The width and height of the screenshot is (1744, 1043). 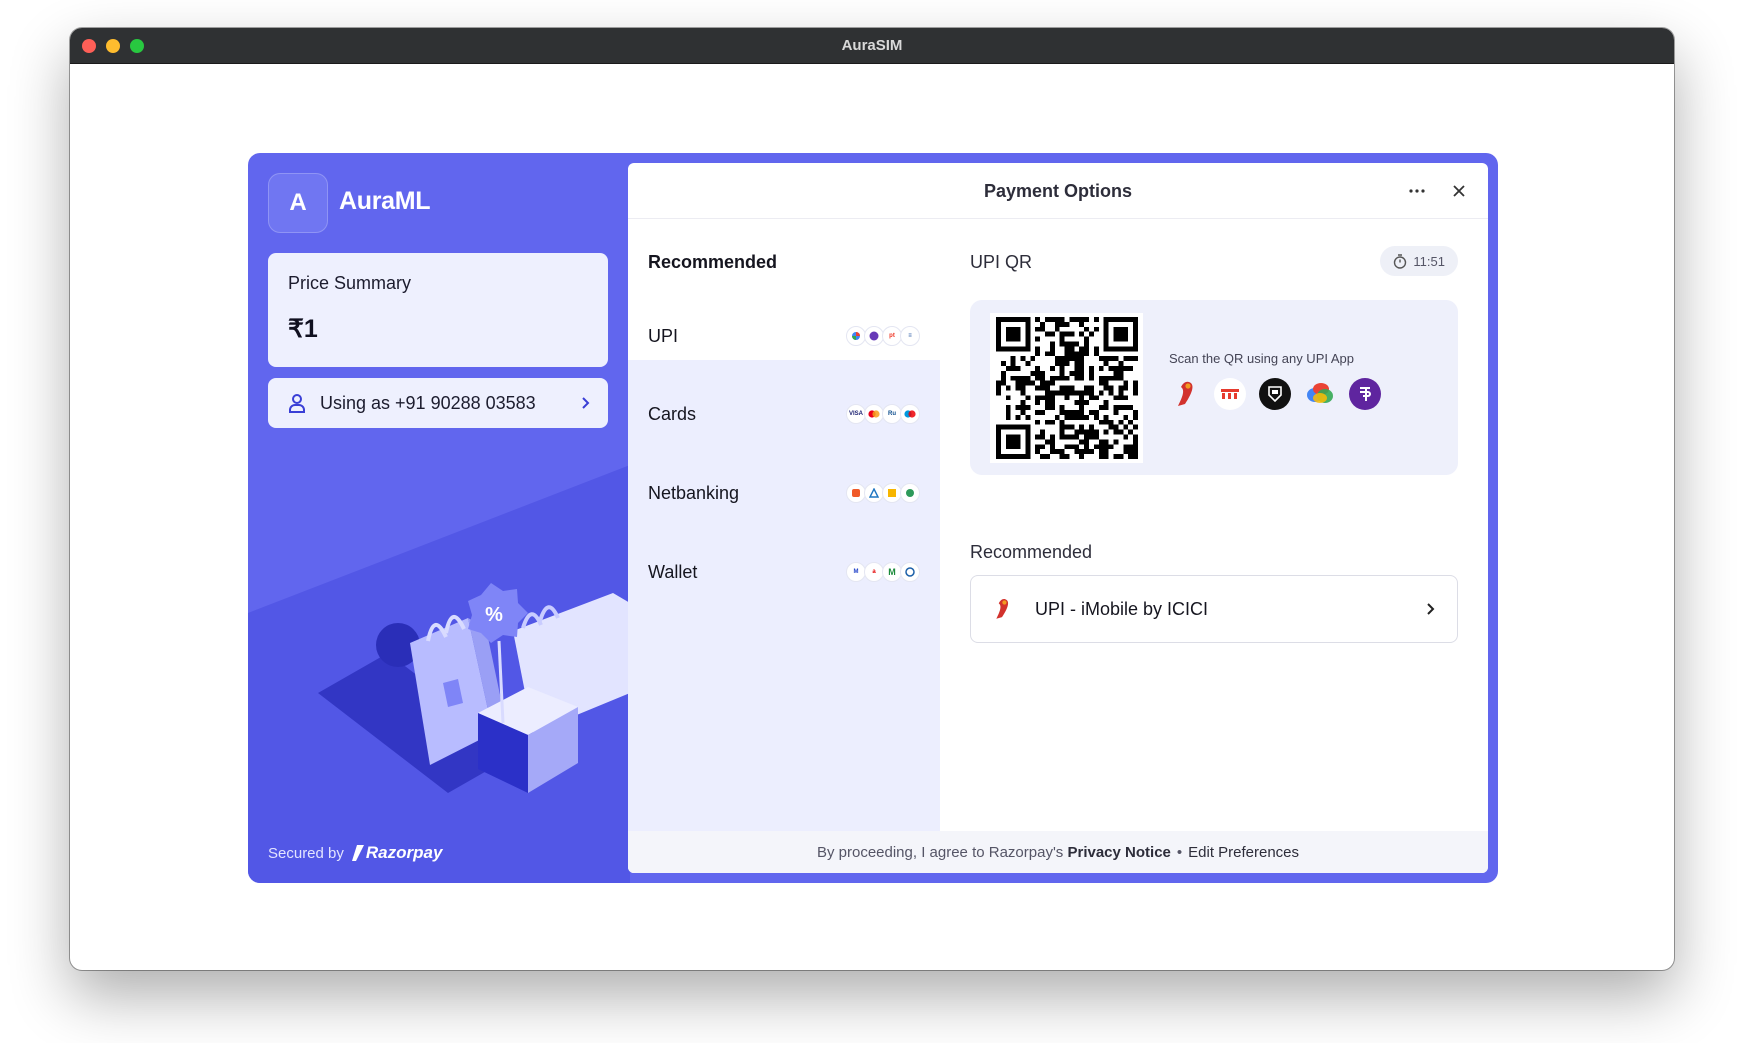 I want to click on airtel-icon: a, so click(x=874, y=572).